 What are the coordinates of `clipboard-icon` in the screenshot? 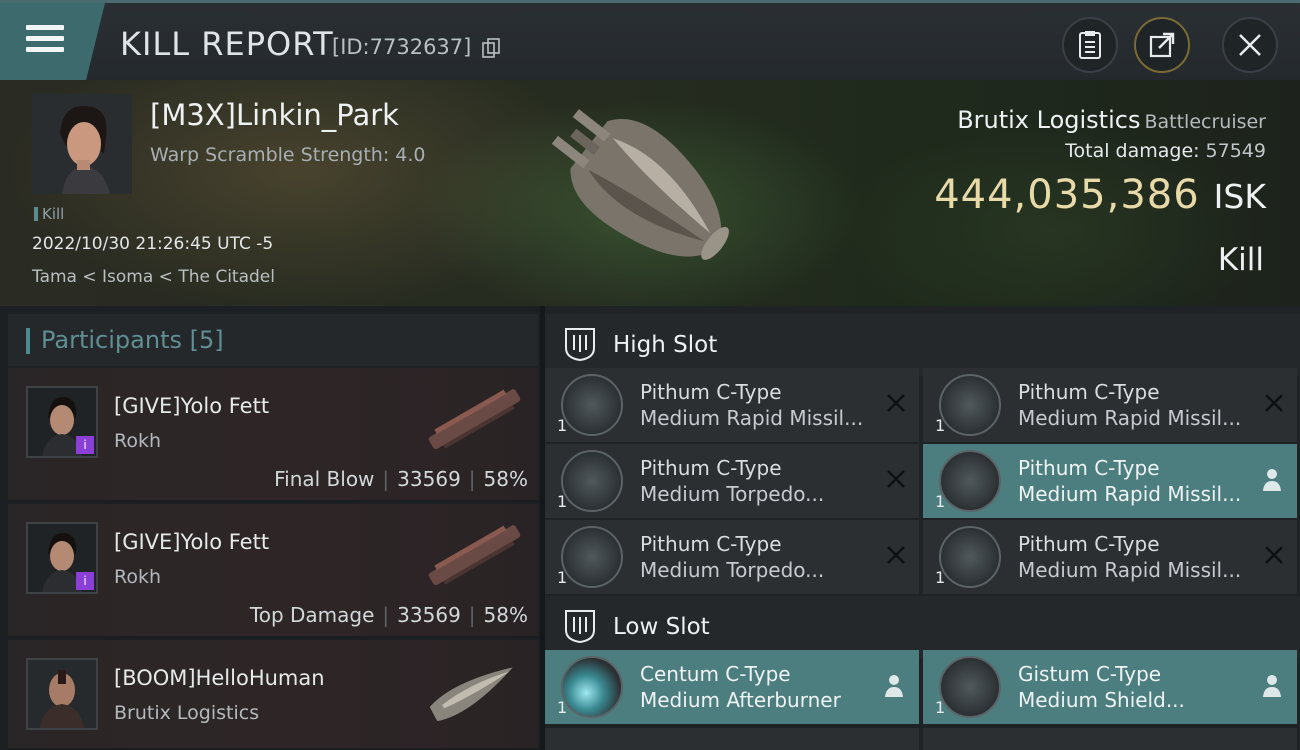 It's located at (1090, 45).